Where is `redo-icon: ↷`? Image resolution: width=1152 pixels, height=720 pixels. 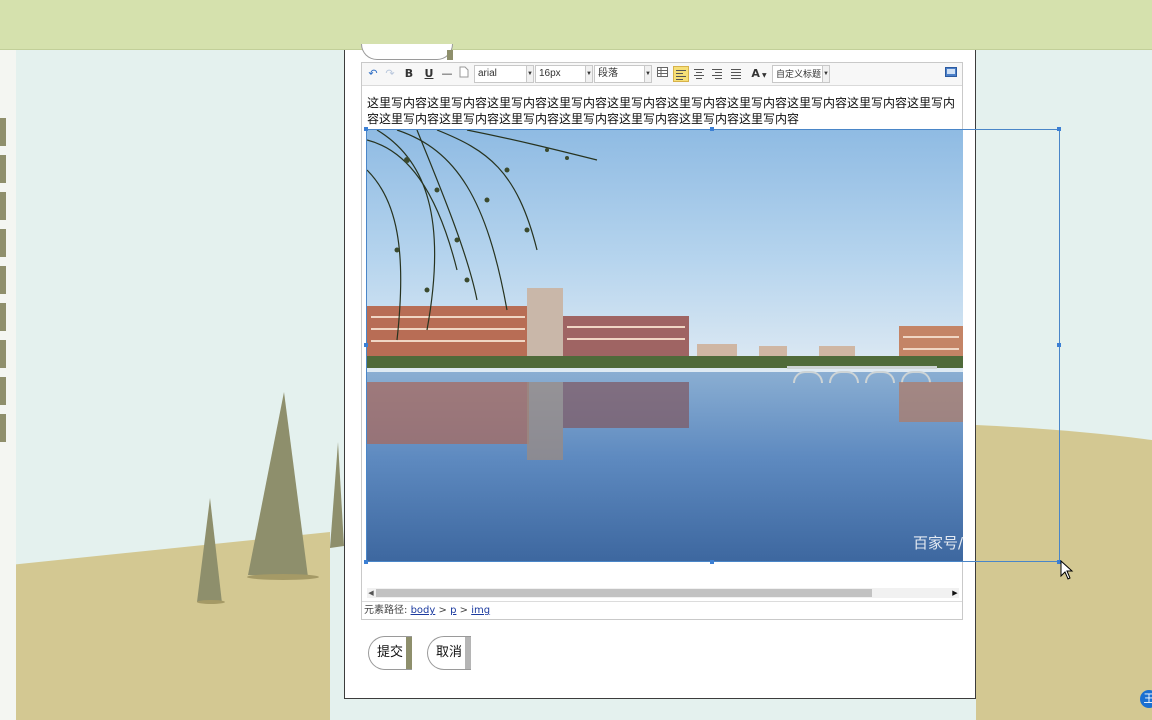 redo-icon: ↷ is located at coordinates (390, 74).